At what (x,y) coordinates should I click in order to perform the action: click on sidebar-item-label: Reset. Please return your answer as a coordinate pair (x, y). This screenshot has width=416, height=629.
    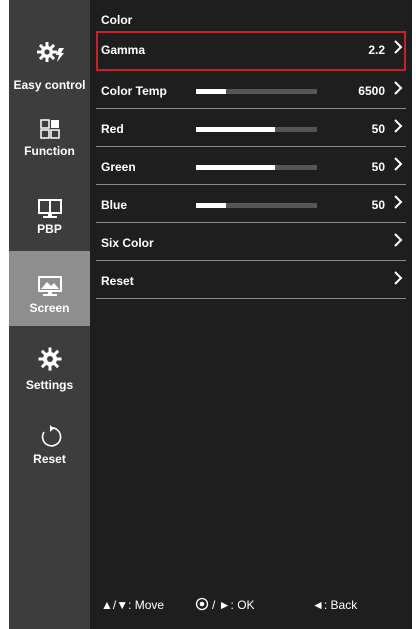
    Looking at the image, I should click on (49, 459).